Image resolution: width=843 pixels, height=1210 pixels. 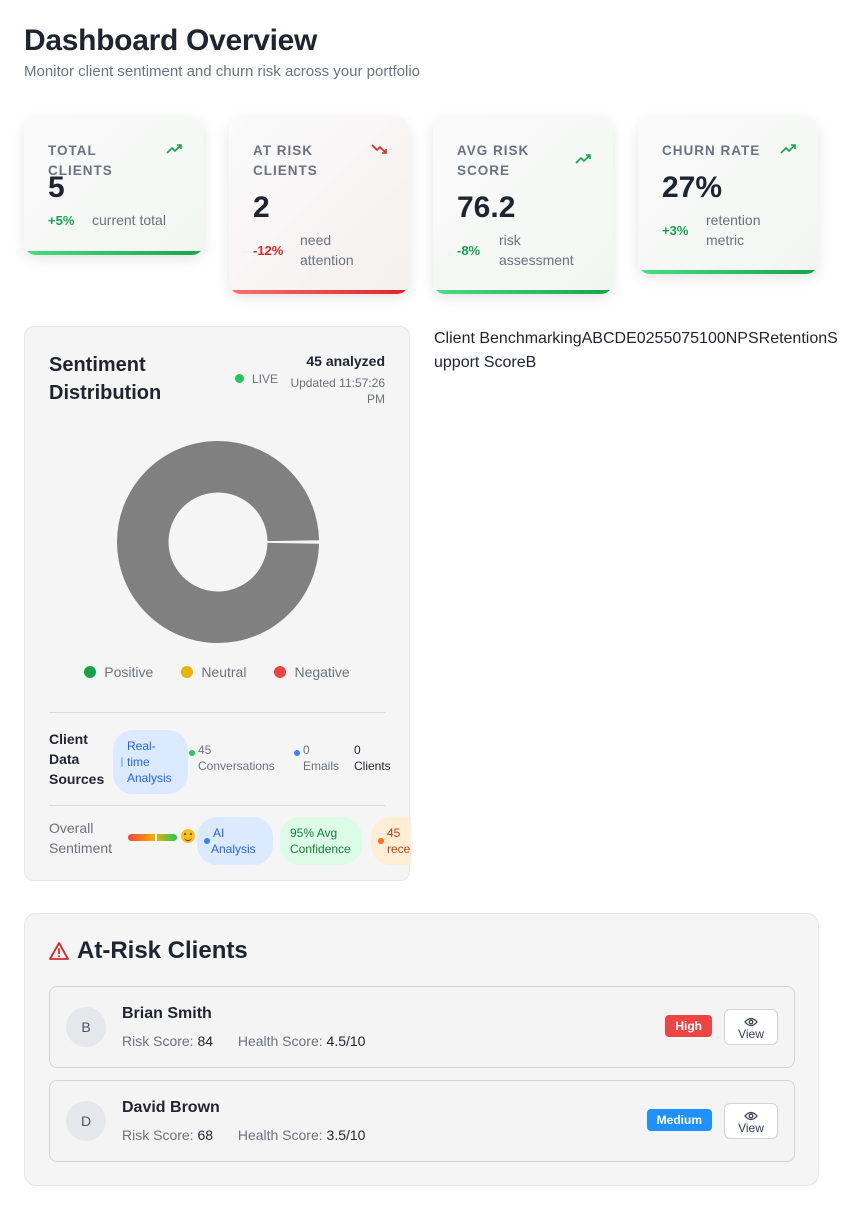 I want to click on kpi-value: 5, so click(x=56, y=187).